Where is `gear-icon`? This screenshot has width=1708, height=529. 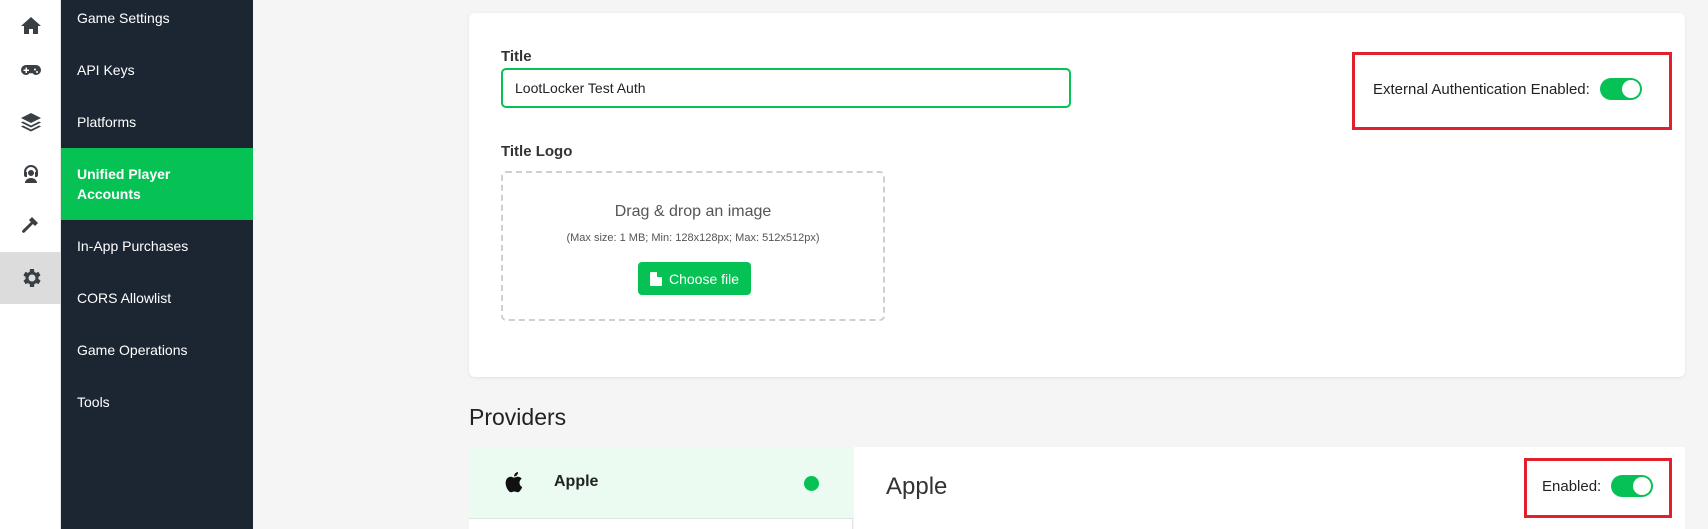
gear-icon is located at coordinates (31, 278).